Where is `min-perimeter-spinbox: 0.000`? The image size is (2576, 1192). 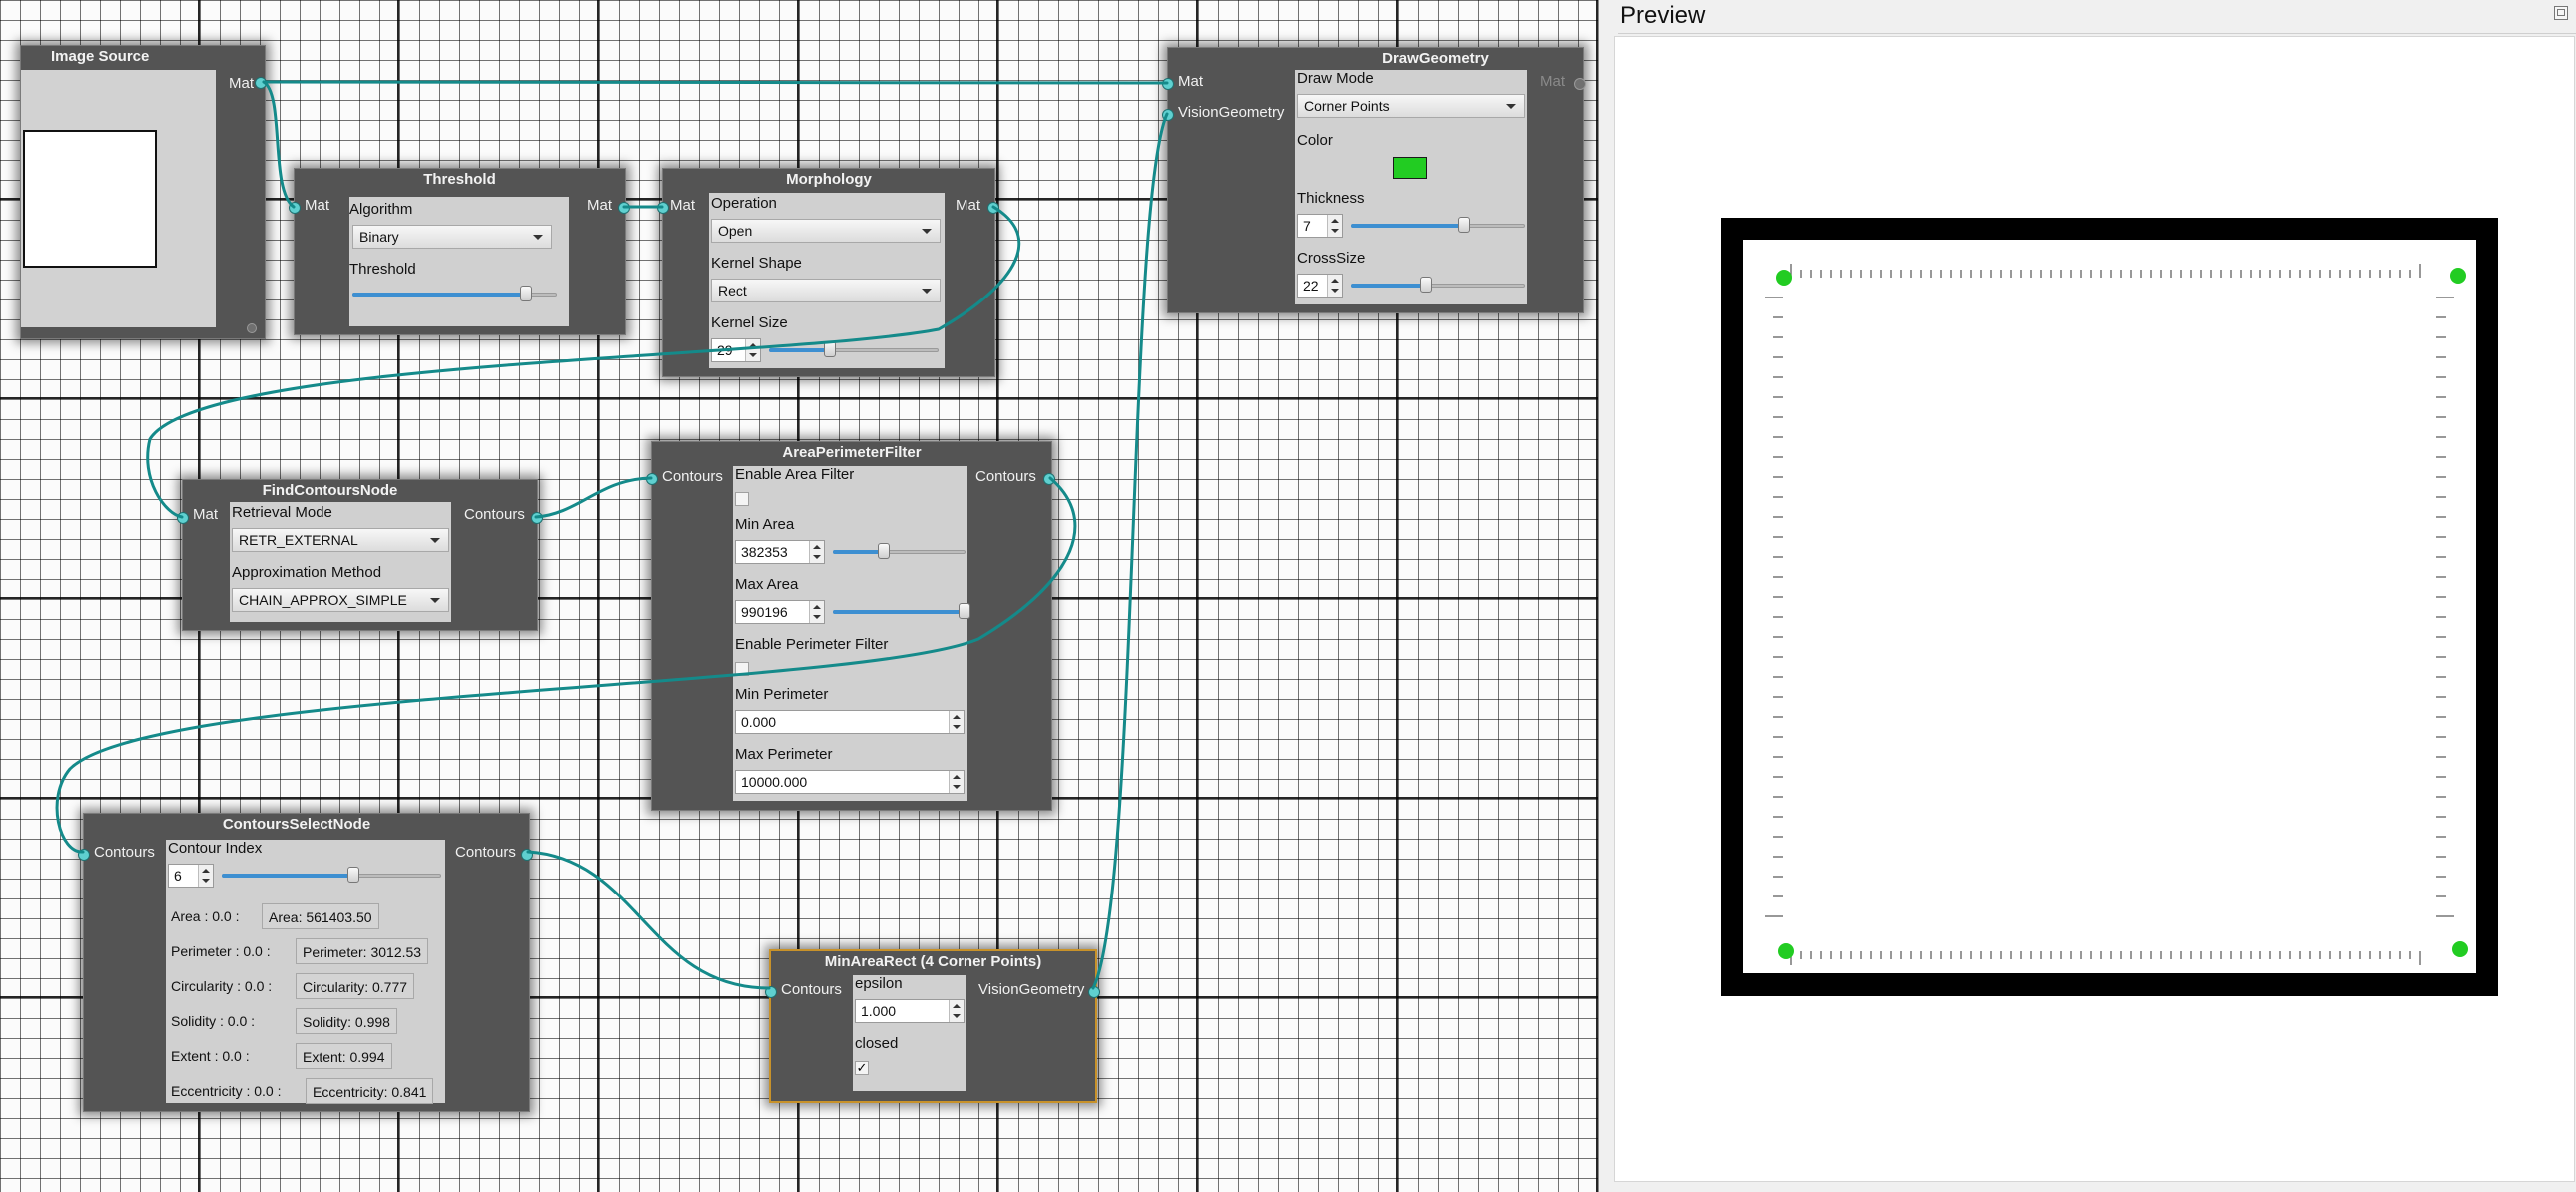 min-perimeter-spinbox: 0.000 is located at coordinates (850, 722).